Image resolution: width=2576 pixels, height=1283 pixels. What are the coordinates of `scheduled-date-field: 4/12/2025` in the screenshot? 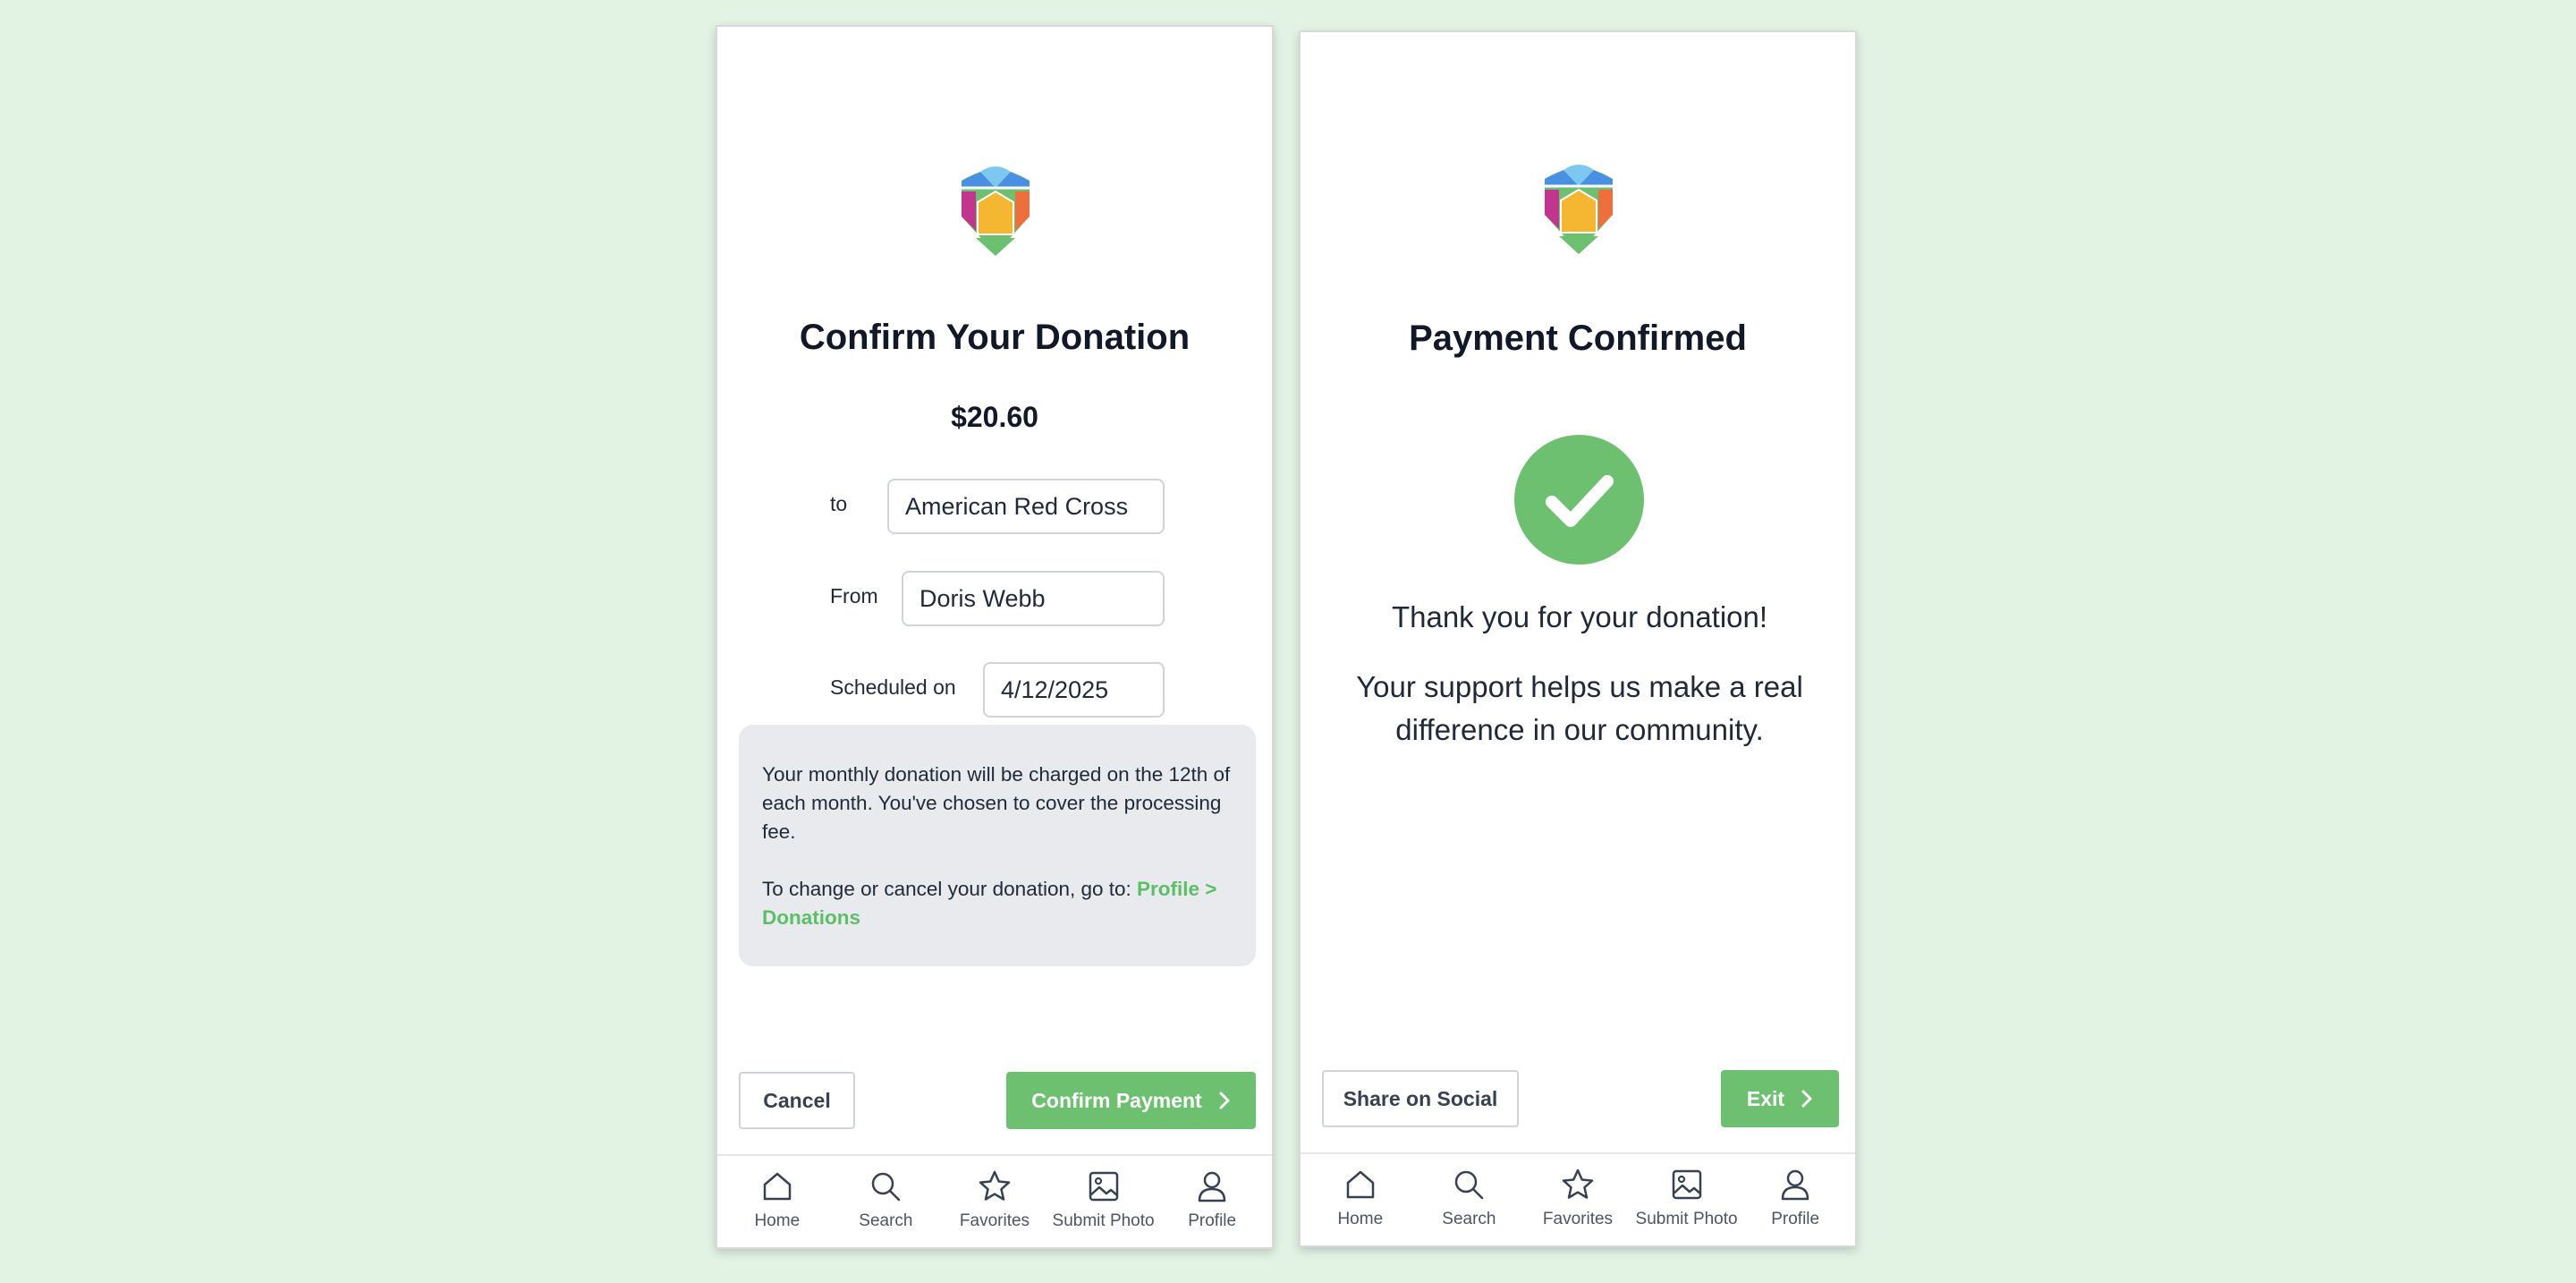 It's located at (1074, 690).